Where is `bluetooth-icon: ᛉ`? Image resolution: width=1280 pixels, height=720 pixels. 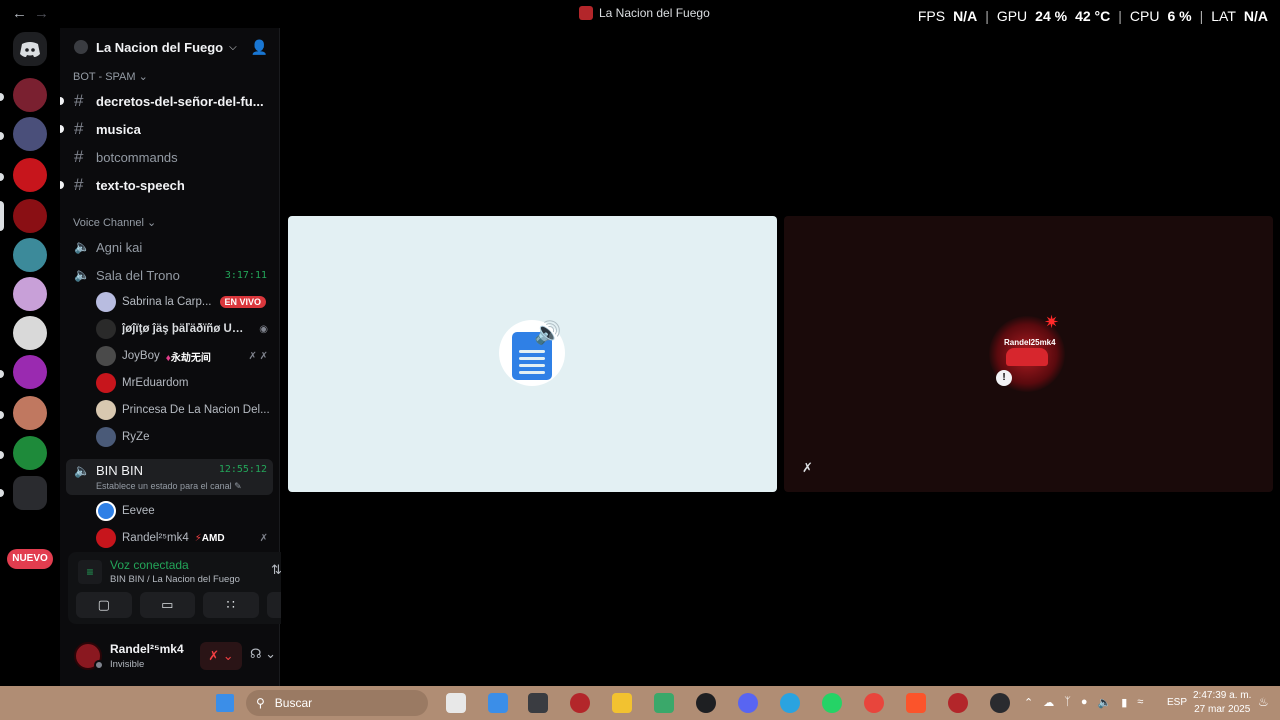 bluetooth-icon: ᛉ is located at coordinates (1067, 702).